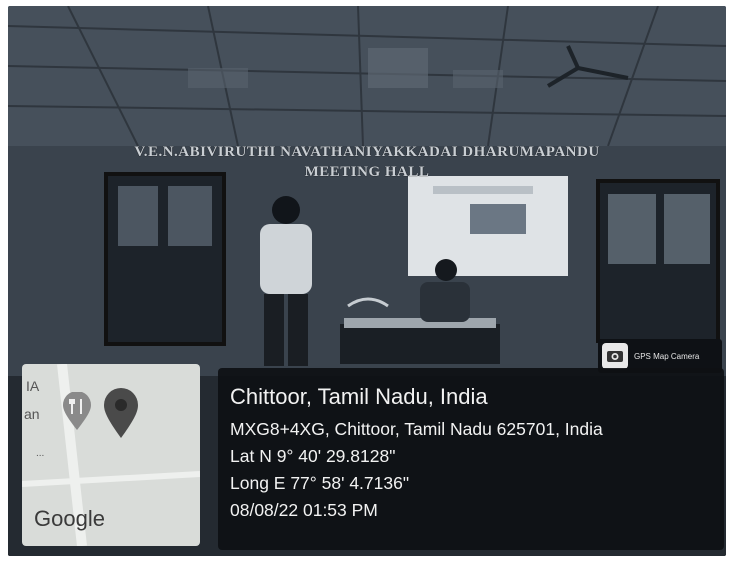 The width and height of the screenshot is (734, 565). Describe the element at coordinates (615, 356) in the screenshot. I see `camera-icon` at that location.